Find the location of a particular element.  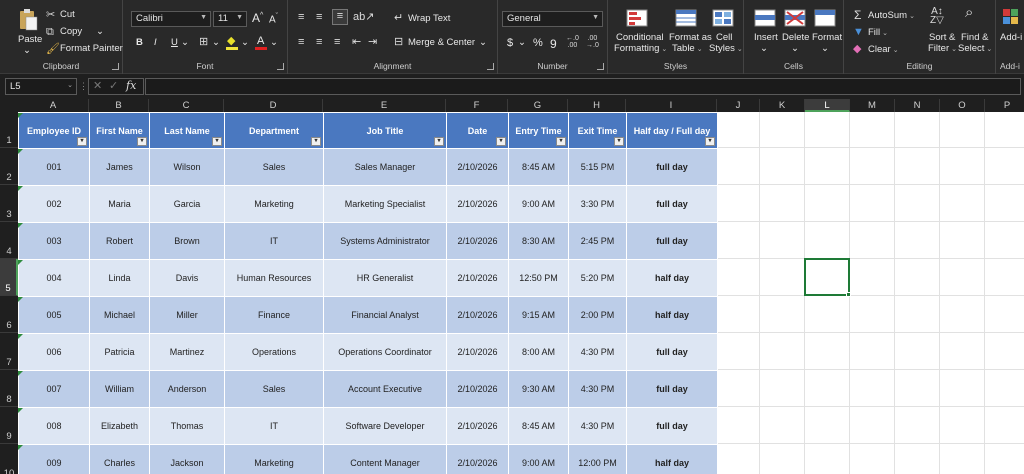

align-middle-icon: ≡ is located at coordinates (319, 17).